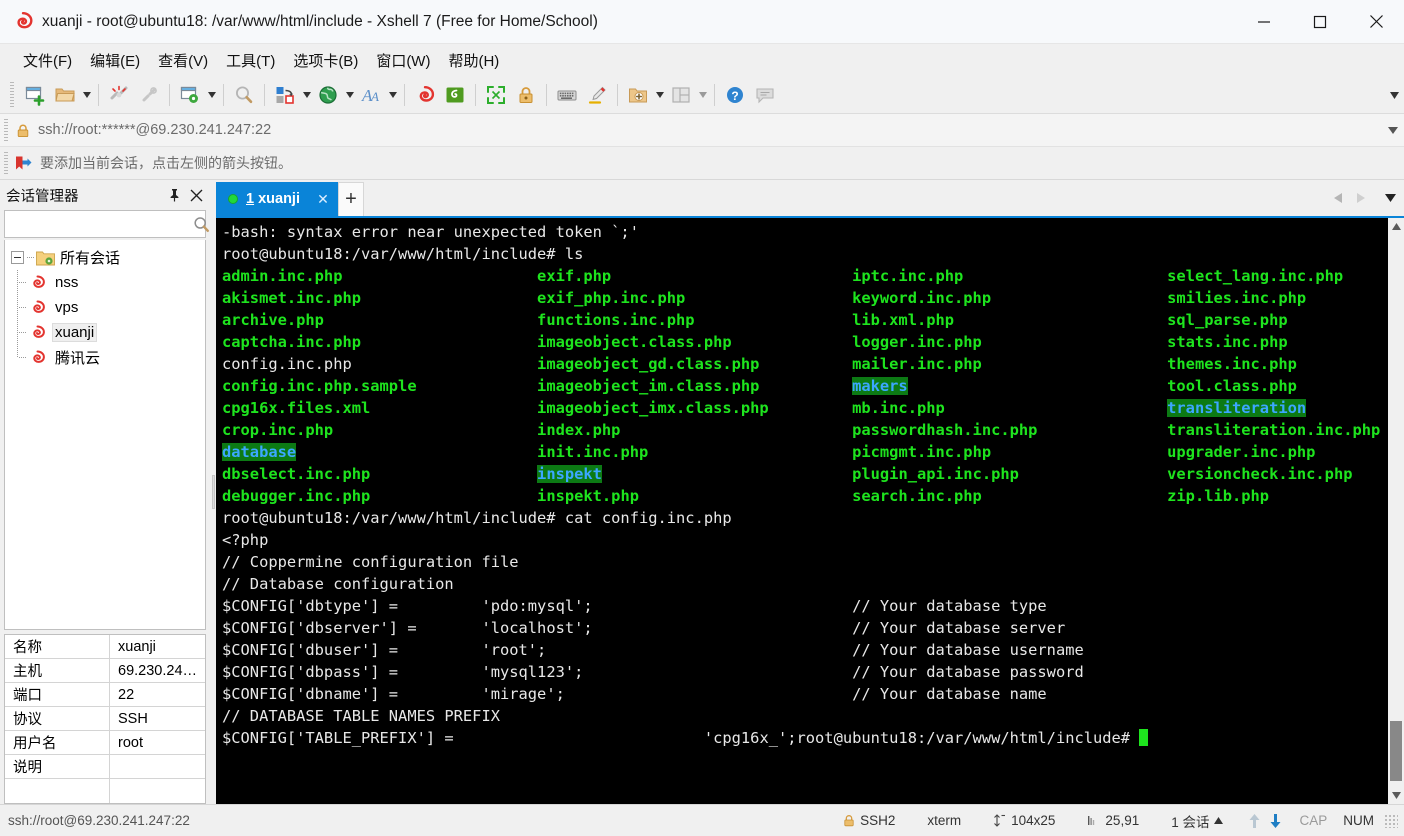 The width and height of the screenshot is (1404, 836). What do you see at coordinates (695, 364) in the screenshot?
I see `terminal-text: imageobject_gd.class.php` at bounding box center [695, 364].